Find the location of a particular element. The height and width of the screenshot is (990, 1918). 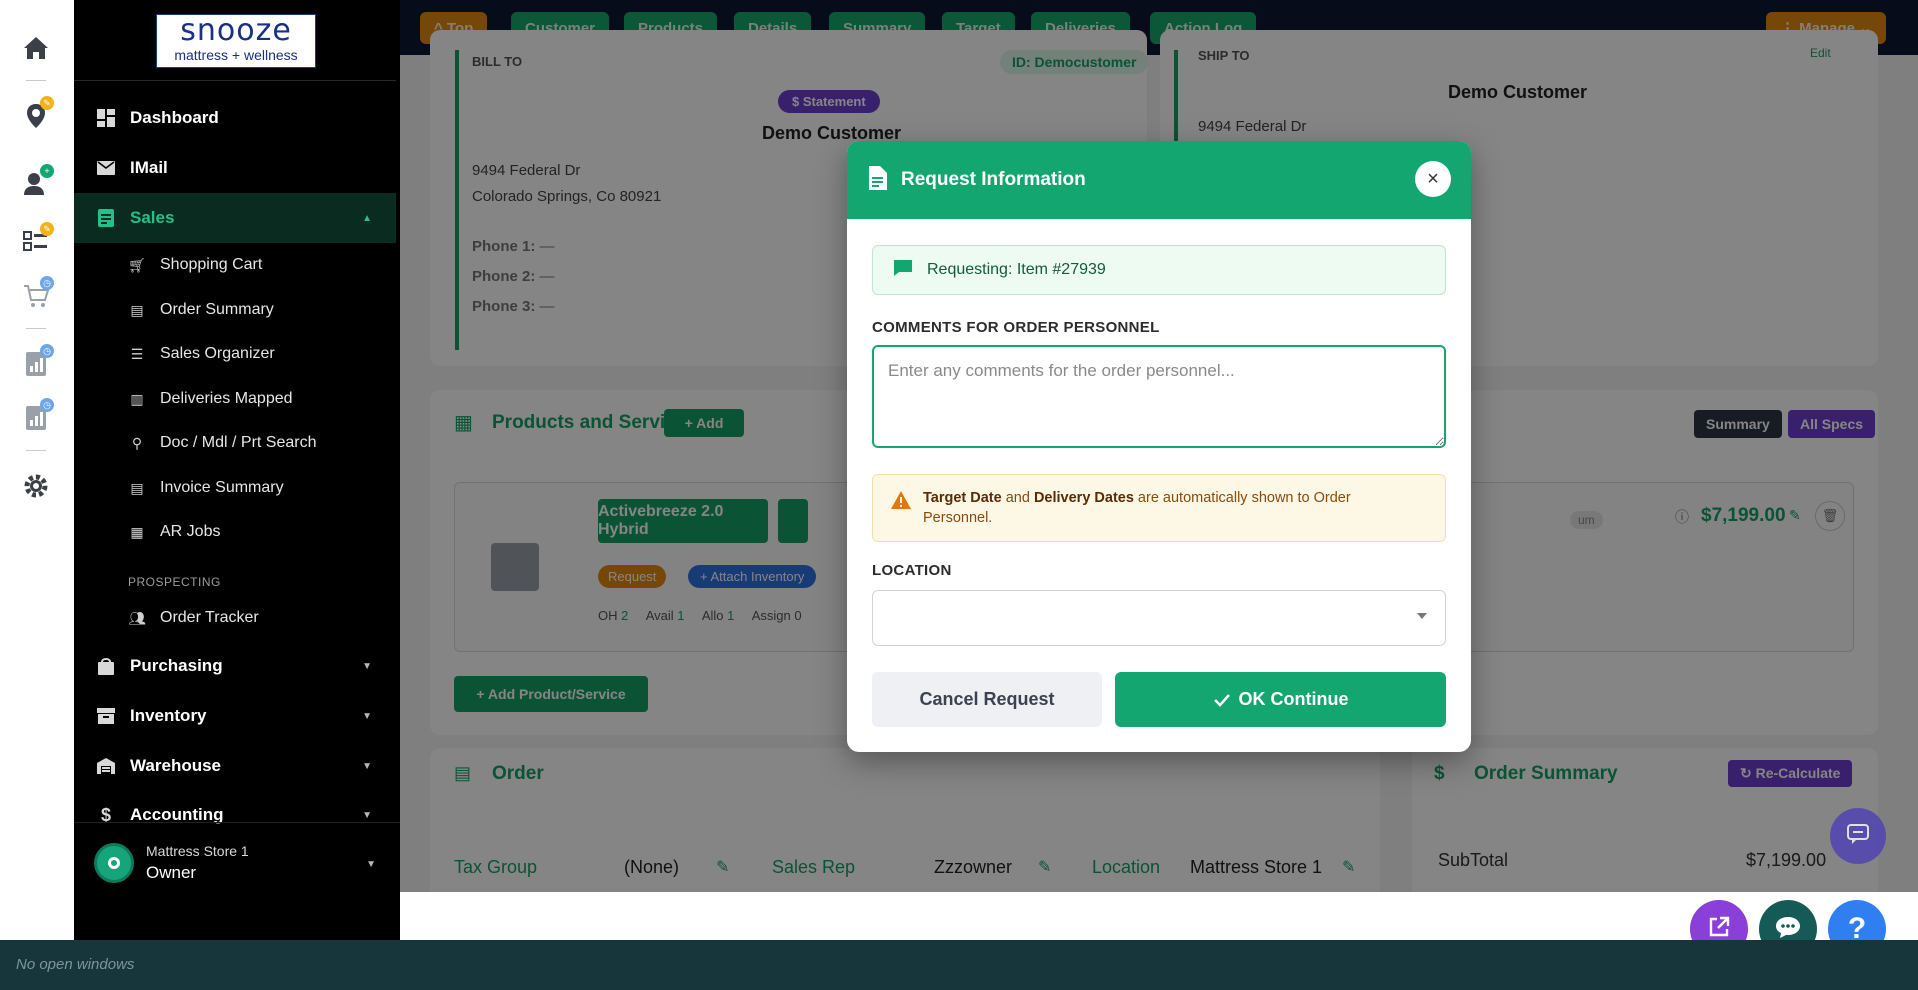

add-user-icon: + is located at coordinates (37, 182).